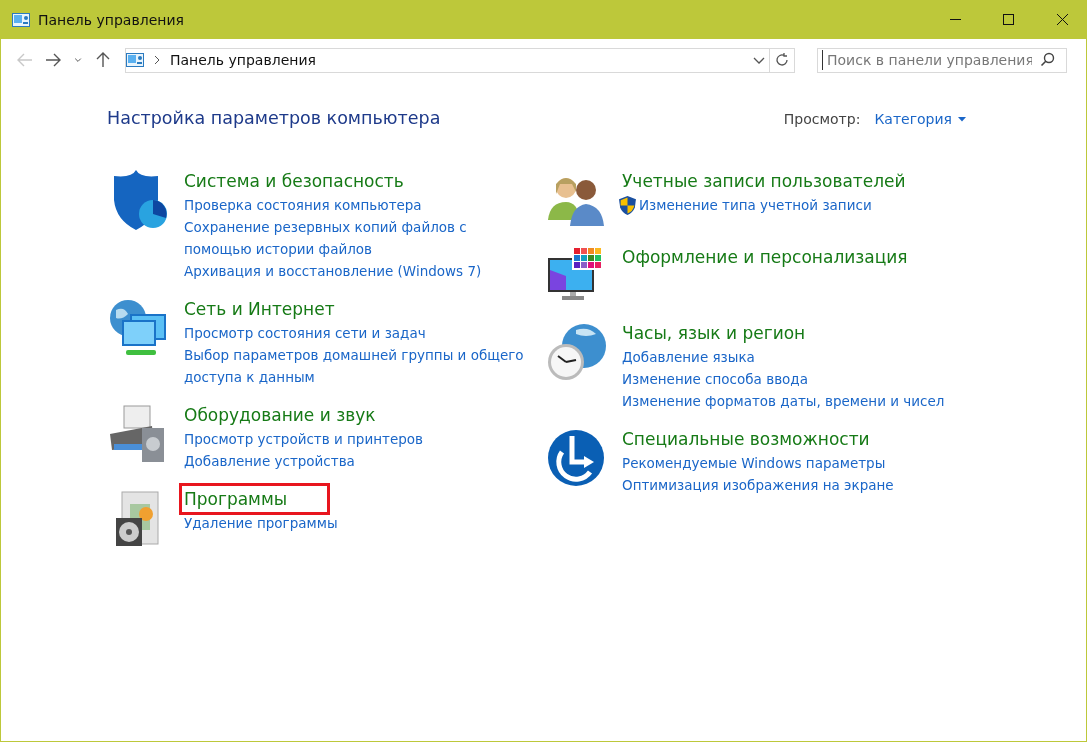 The image size is (1087, 742). Describe the element at coordinates (138, 328) in the screenshot. I see `network-computers-icon` at that location.